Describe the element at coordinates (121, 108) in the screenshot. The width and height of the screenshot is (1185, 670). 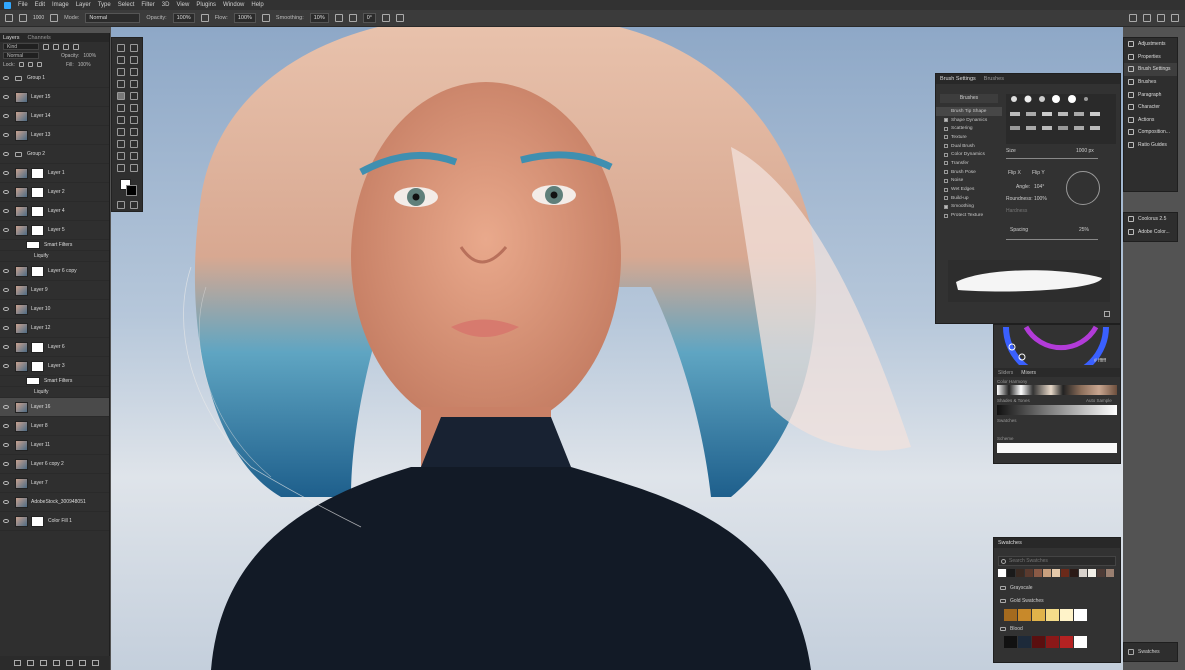
I see `history-brush-tool-icon` at that location.